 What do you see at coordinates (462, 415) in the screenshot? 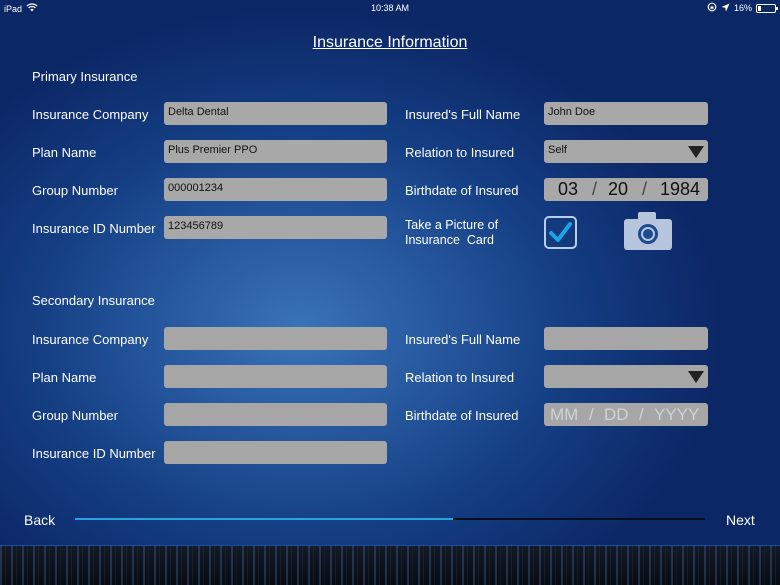
I see `secondary-birthdate-label: Birthdate of Insured` at bounding box center [462, 415].